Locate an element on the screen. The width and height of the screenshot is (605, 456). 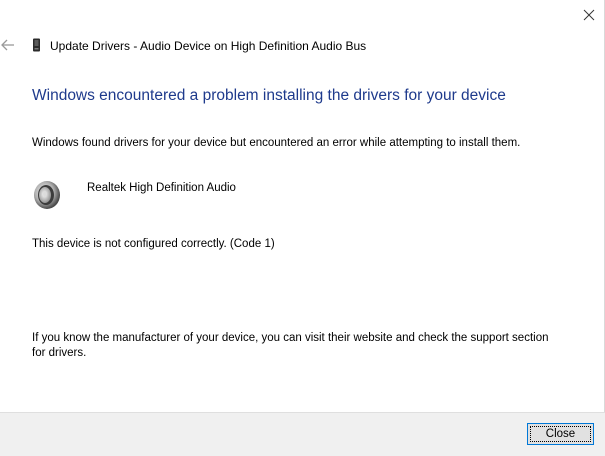
close-button: Close is located at coordinates (560, 434).